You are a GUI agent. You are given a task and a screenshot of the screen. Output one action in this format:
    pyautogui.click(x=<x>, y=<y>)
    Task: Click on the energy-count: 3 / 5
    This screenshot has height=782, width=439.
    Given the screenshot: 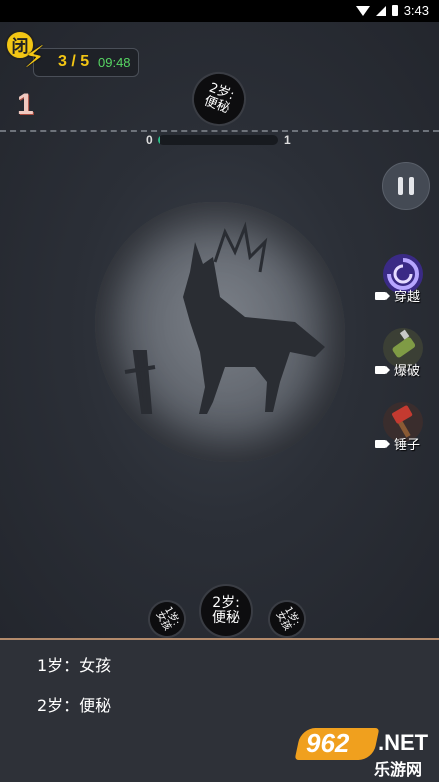 What is the action you would take?
    pyautogui.click(x=74, y=61)
    